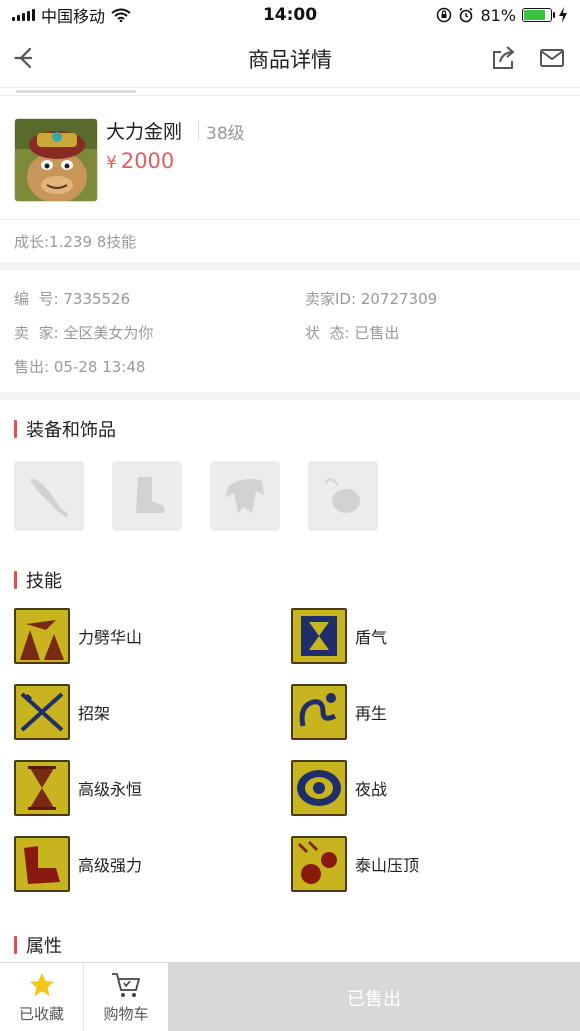 This screenshot has width=580, height=1031. What do you see at coordinates (144, 132) in the screenshot?
I see `product-name: 大力金刚` at bounding box center [144, 132].